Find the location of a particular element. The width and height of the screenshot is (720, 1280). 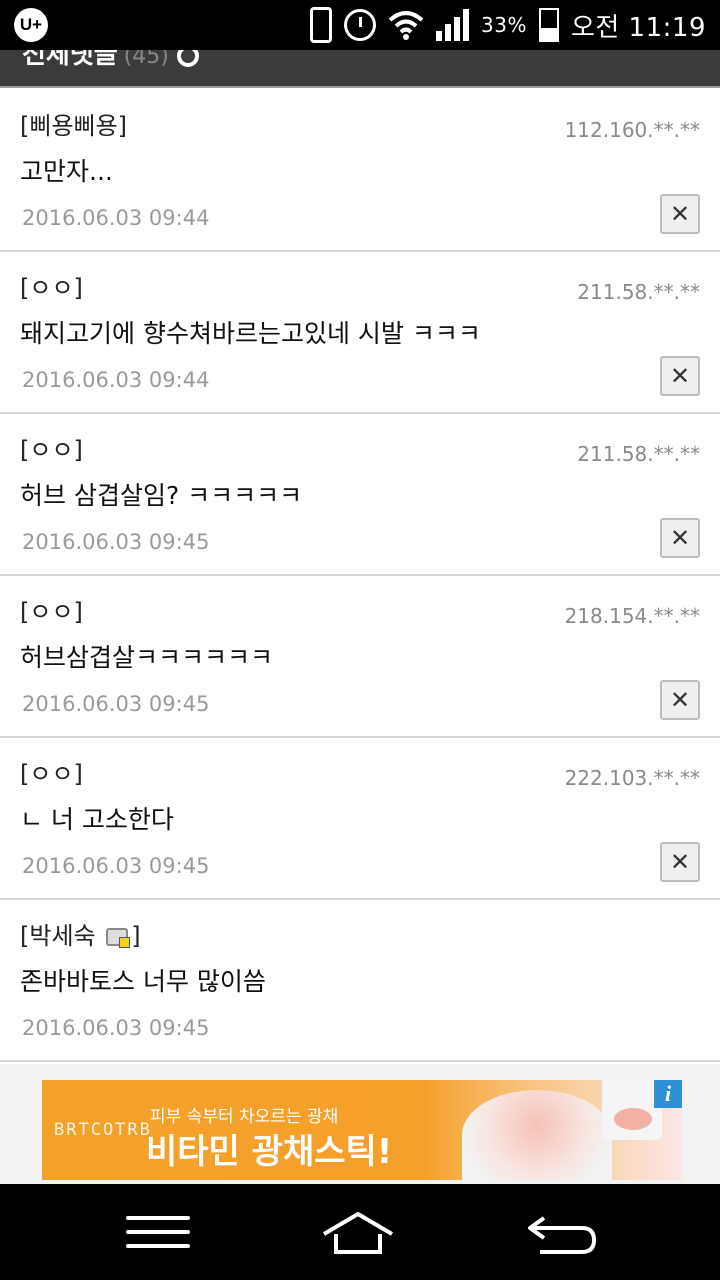

comment-item: [박세숙 ] 존바바토스 너무 많이씀 2016.06.03 09:45 is located at coordinates (360, 981).